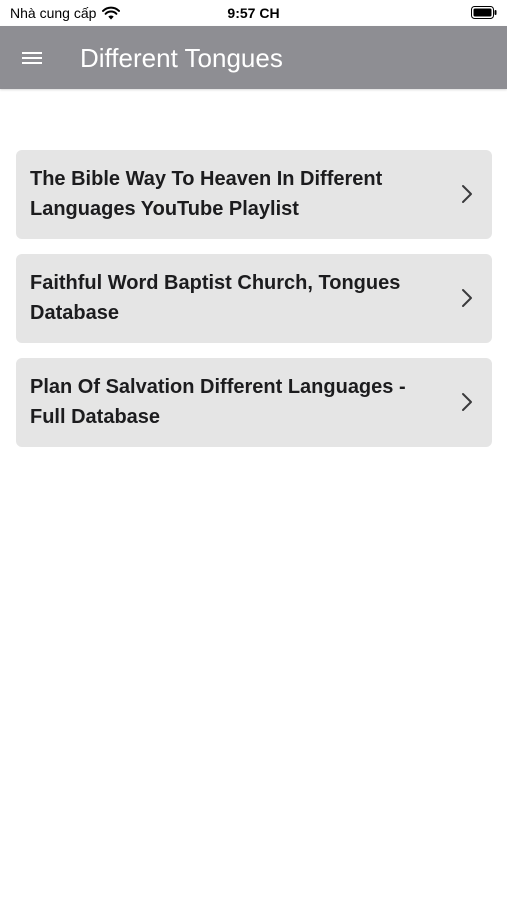  I want to click on app-bar: Different Tongues, so click(253, 57).